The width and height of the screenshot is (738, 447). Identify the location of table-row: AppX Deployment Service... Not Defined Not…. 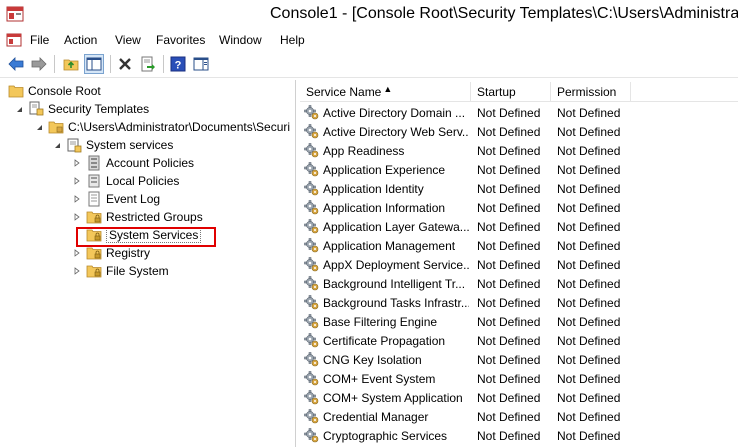
(519, 265).